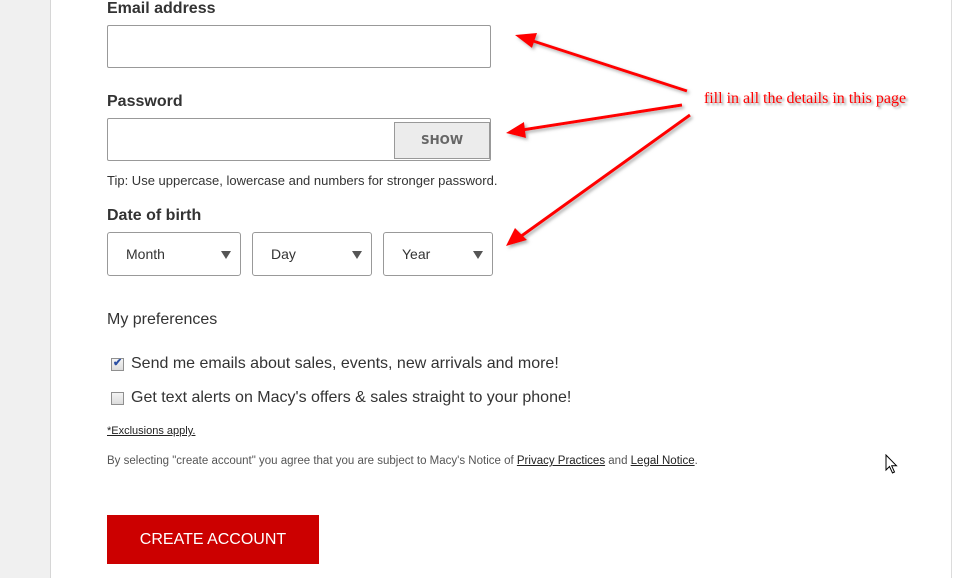 This screenshot has width=954, height=578. I want to click on arrow-to-dob, so click(605, 176).